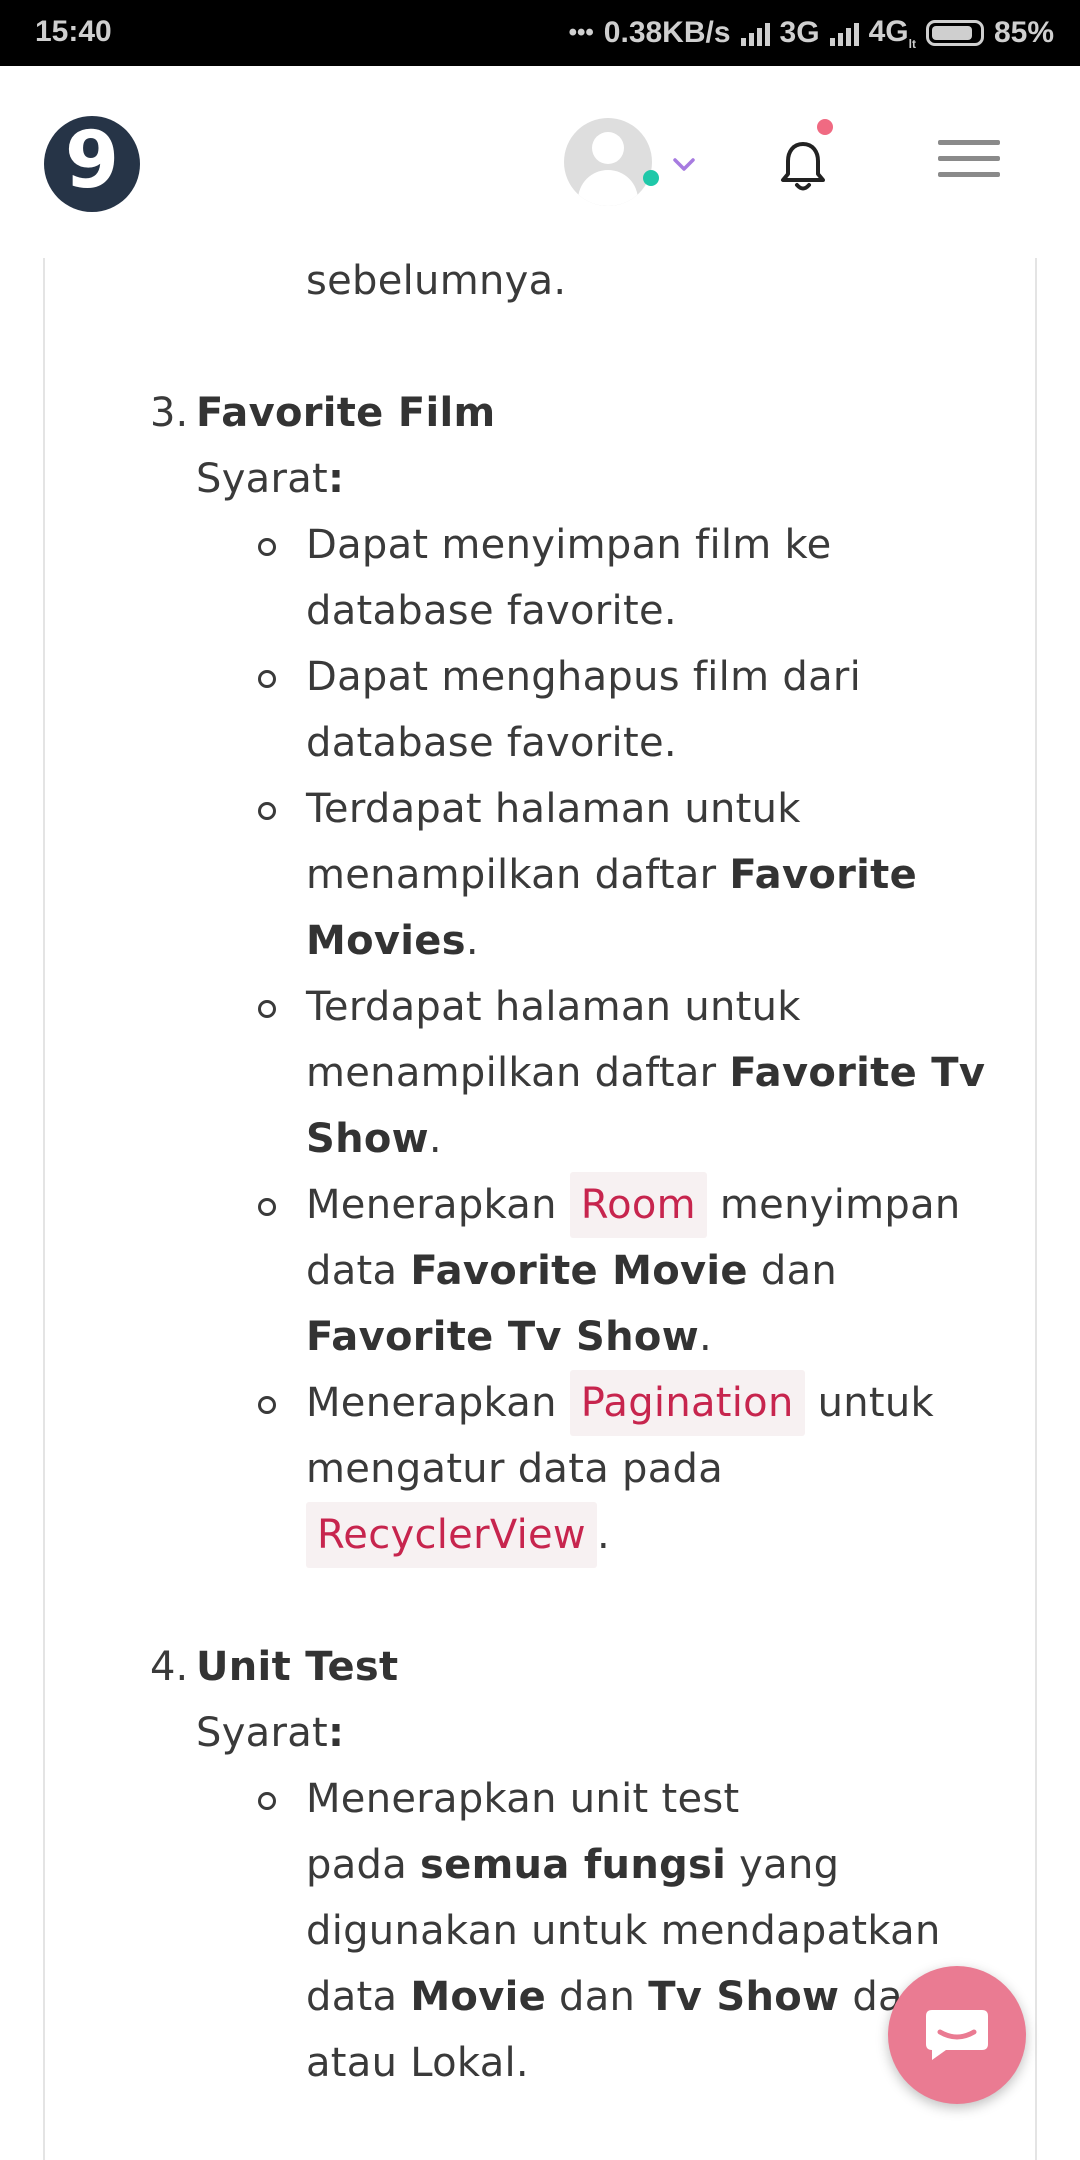 This screenshot has width=1080, height=2160. I want to click on inline-code: Pagination, so click(687, 1403).